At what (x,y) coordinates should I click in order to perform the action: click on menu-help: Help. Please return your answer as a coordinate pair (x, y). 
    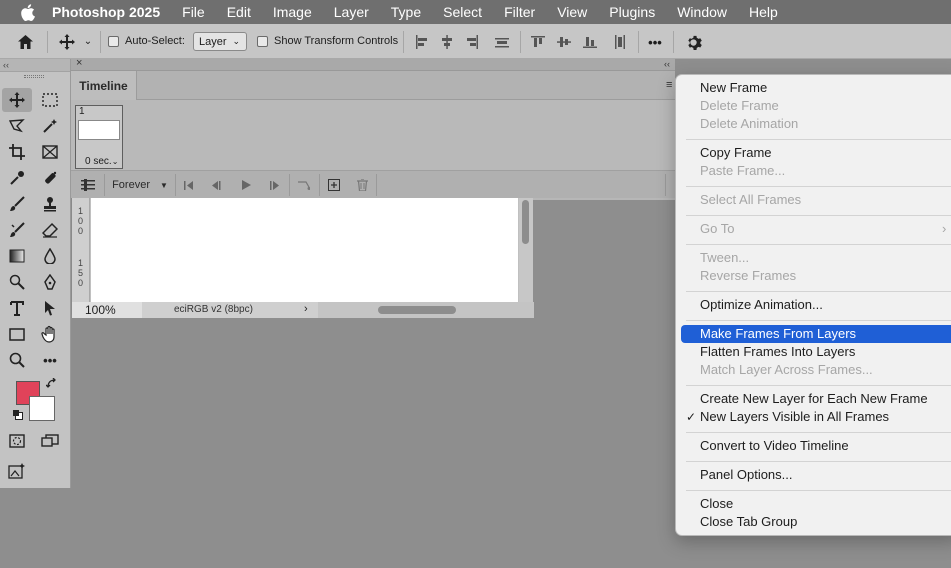
    Looking at the image, I should click on (763, 12).